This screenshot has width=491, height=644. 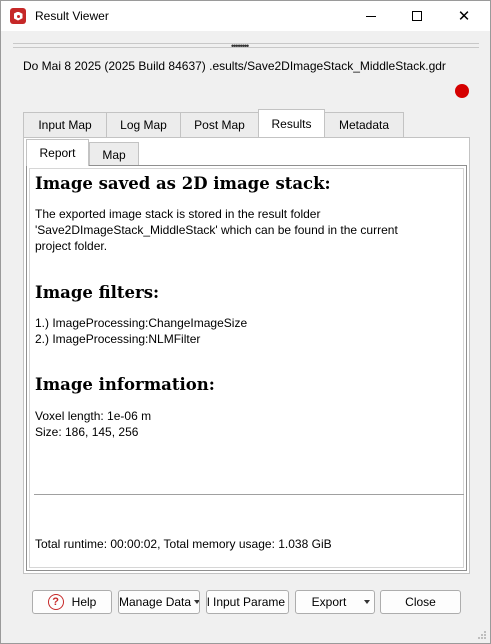 I want to click on close-label: Close, so click(x=420, y=602).